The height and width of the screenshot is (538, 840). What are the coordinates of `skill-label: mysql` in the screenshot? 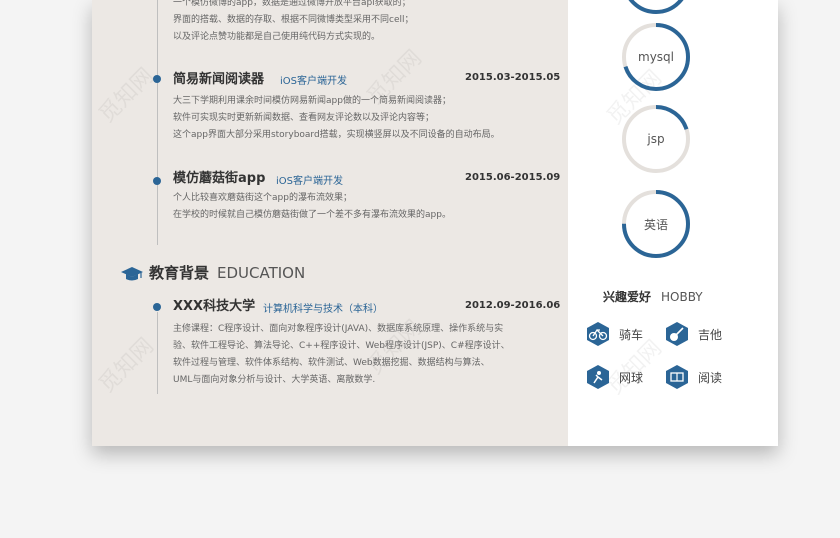 It's located at (656, 57).